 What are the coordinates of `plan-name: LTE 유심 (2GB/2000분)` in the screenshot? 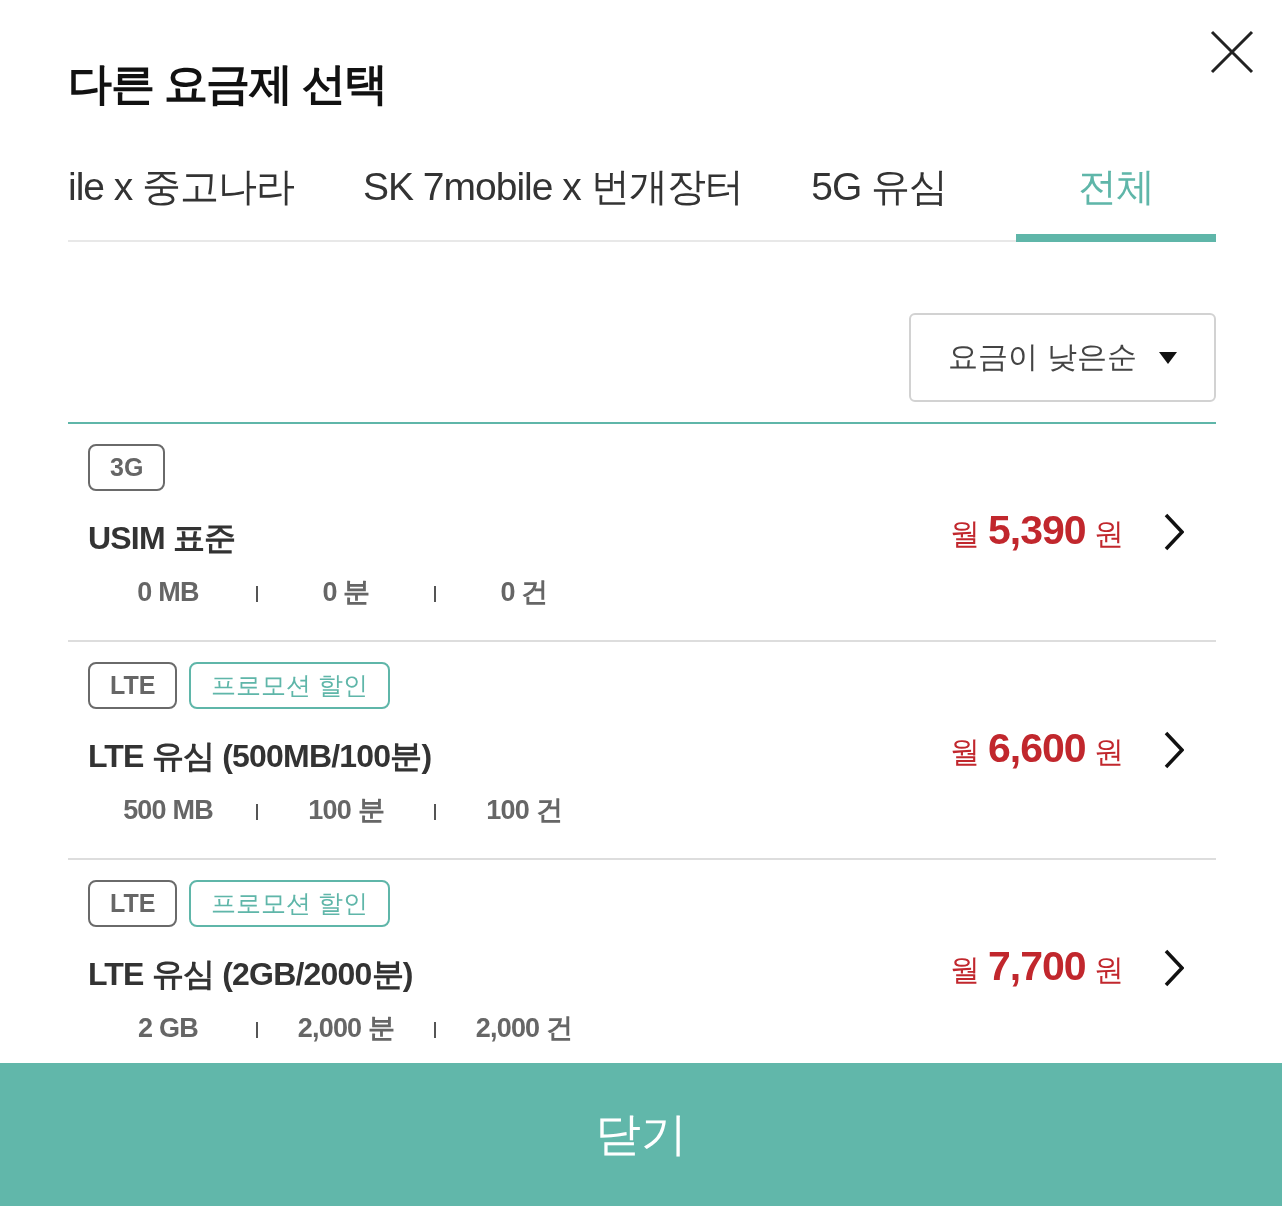 It's located at (250, 974).